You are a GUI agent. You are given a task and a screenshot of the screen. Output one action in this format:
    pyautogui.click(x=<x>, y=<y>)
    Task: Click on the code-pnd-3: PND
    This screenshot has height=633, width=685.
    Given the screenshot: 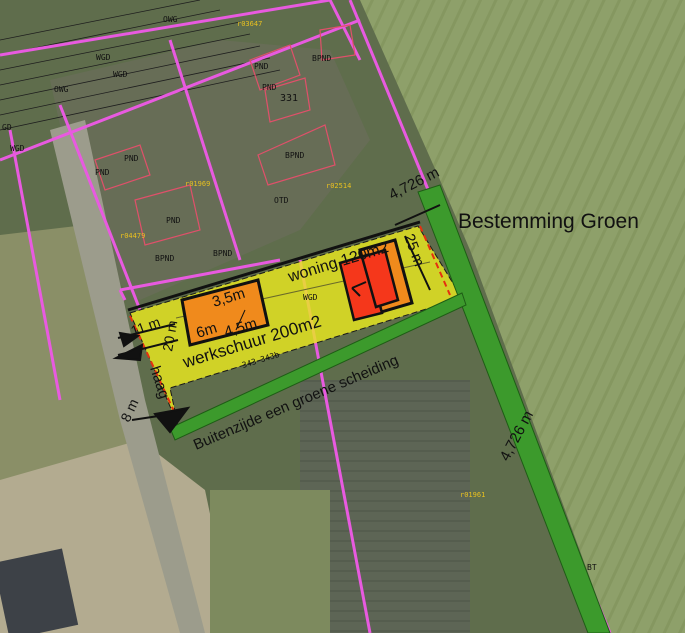 What is the action you would take?
    pyautogui.click(x=131, y=158)
    